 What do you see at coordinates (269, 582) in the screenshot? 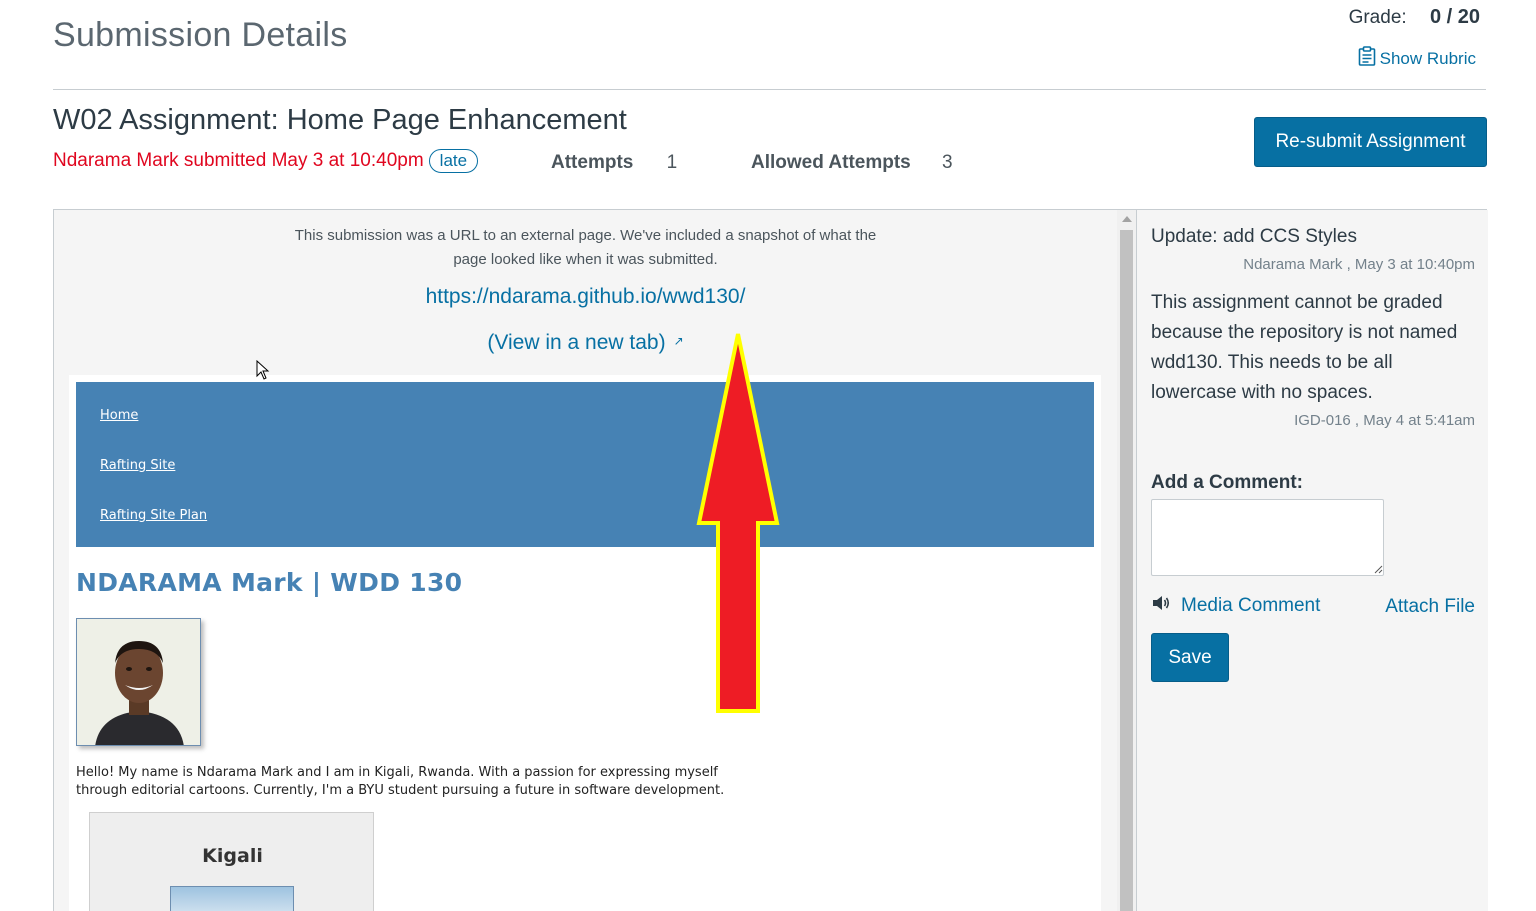
I see `snapshot-heading: NDARAMA Mark | WDD 130` at bounding box center [269, 582].